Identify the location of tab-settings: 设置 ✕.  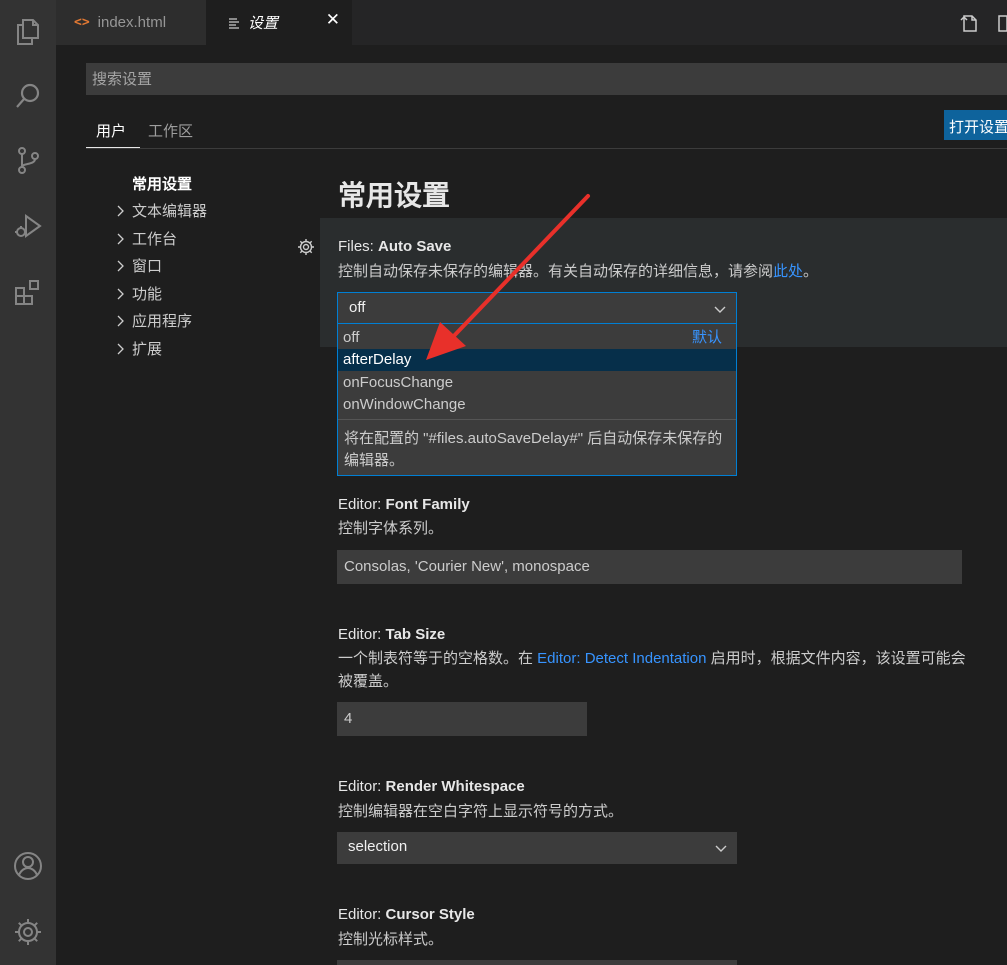
(279, 22).